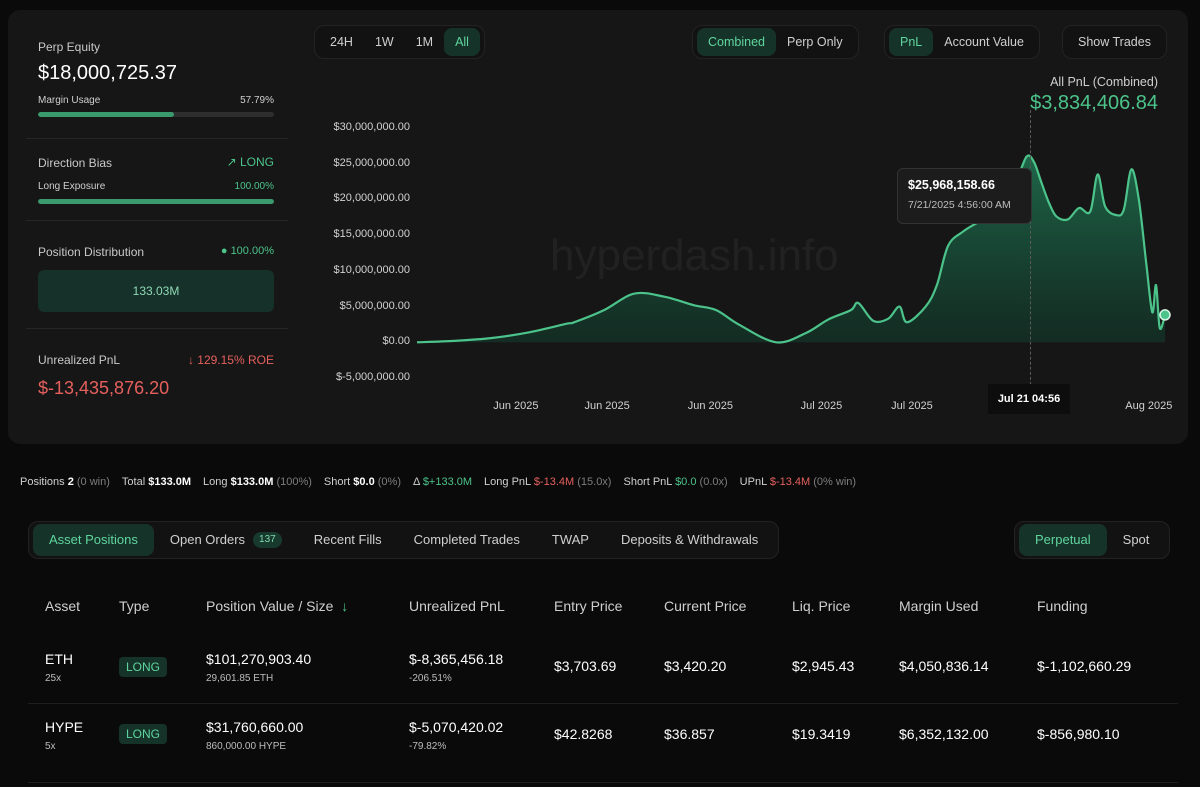 This screenshot has width=1200, height=787. I want to click on unrealized-pnl-pct: -206.51%, so click(430, 678).